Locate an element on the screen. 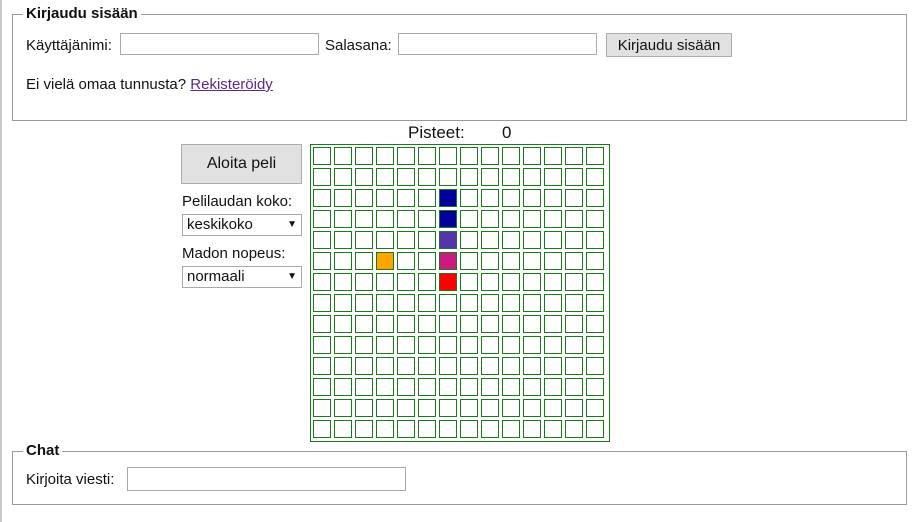 The height and width of the screenshot is (522, 919). password-label: Salasana: is located at coordinates (358, 45).